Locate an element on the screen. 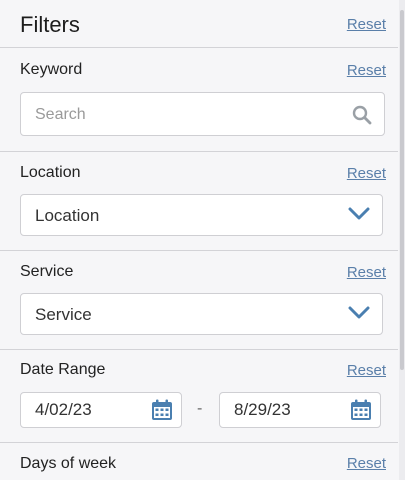  keyword-reset-link: Reset is located at coordinates (366, 70).